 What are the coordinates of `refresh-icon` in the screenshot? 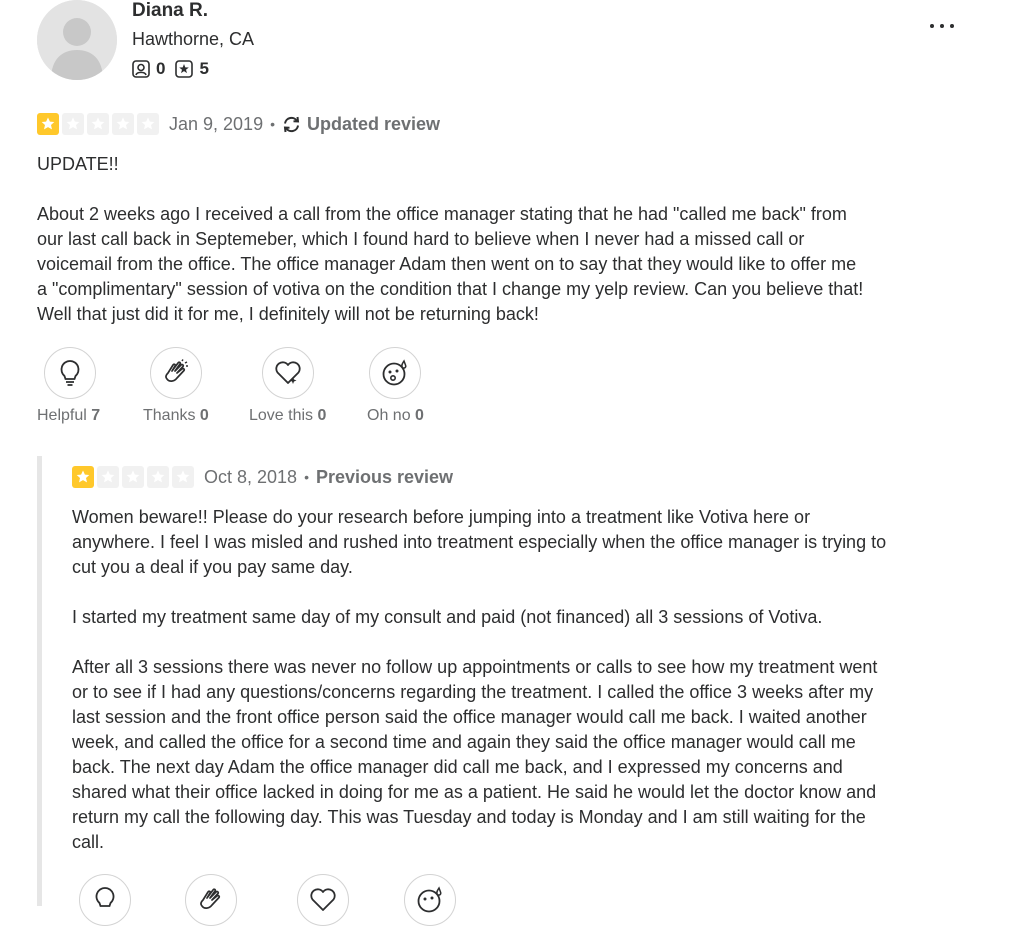 It's located at (291, 124).